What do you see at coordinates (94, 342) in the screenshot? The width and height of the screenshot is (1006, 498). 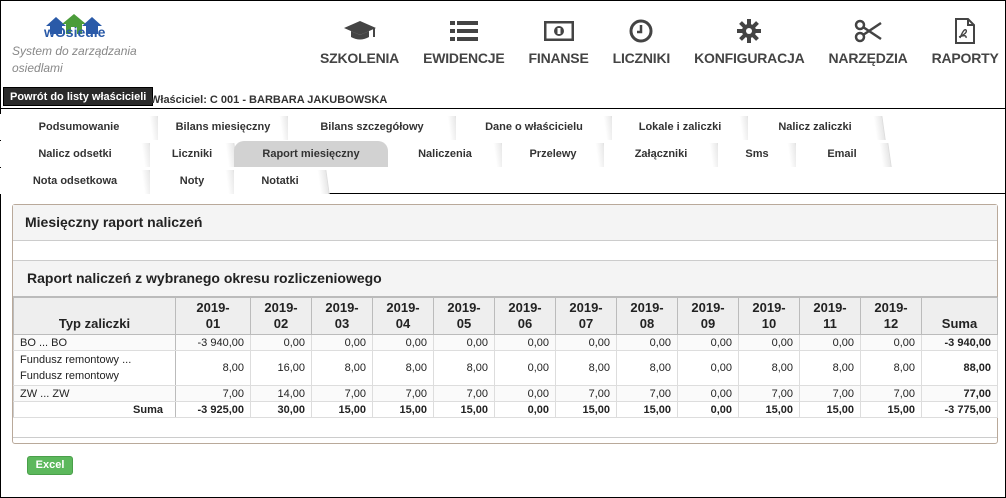 I see `row-type-cell: BO ... BO` at bounding box center [94, 342].